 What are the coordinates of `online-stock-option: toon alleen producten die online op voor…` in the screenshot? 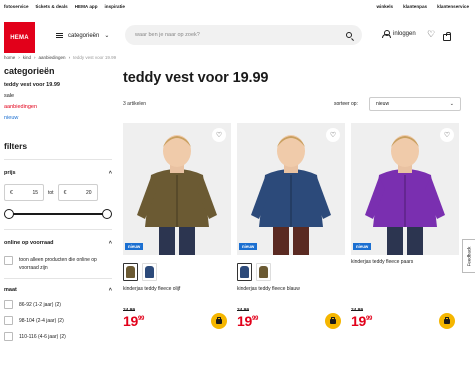 It's located at (58, 264).